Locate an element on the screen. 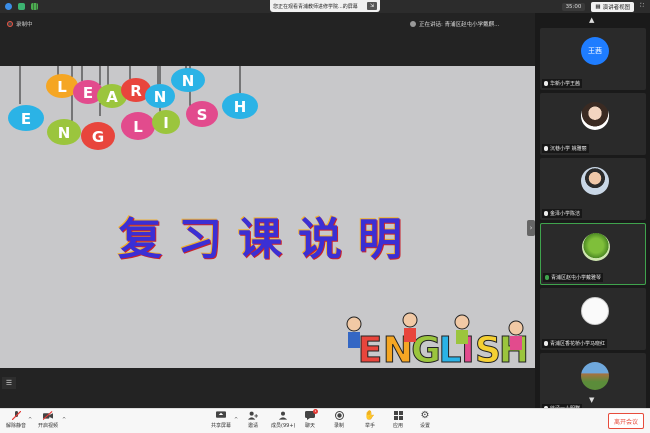 This screenshot has width=650, height=433. participant-name: 沉巷小学 姚雅丽 is located at coordinates (568, 149).